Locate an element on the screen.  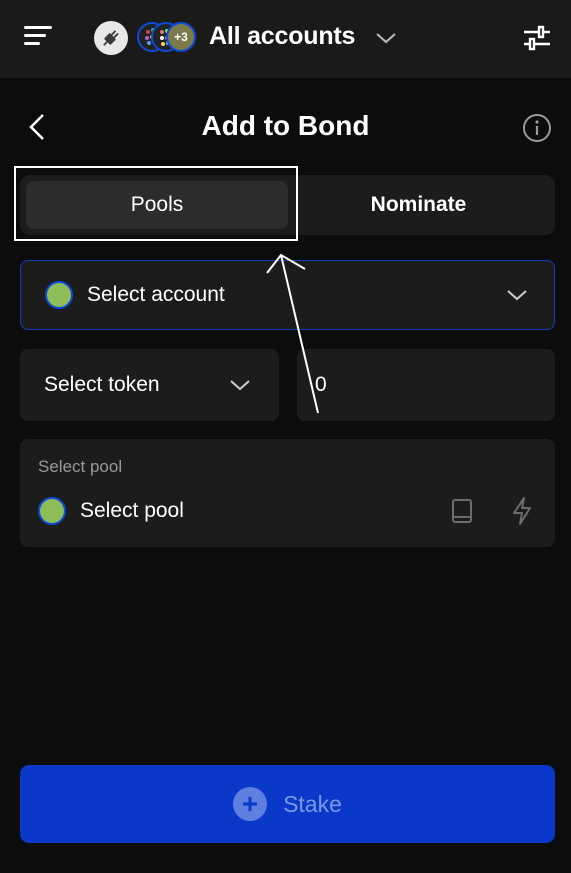
tab-nominate: Nominate is located at coordinates (418, 205).